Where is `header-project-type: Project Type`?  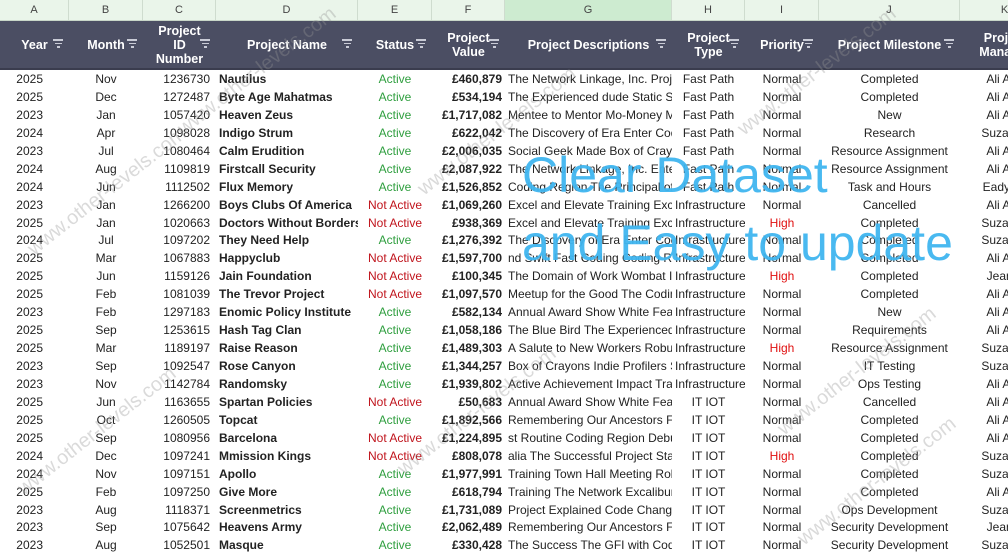
header-project-type: Project Type is located at coordinates (708, 44).